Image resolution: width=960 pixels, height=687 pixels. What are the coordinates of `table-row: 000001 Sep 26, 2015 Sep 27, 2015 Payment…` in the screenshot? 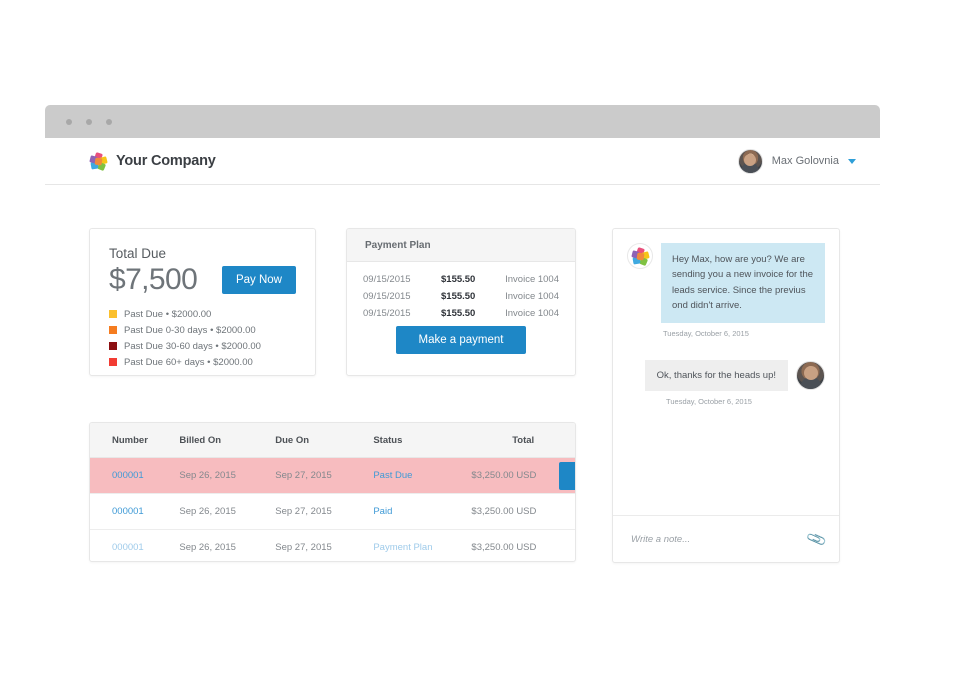 It's located at (332, 546).